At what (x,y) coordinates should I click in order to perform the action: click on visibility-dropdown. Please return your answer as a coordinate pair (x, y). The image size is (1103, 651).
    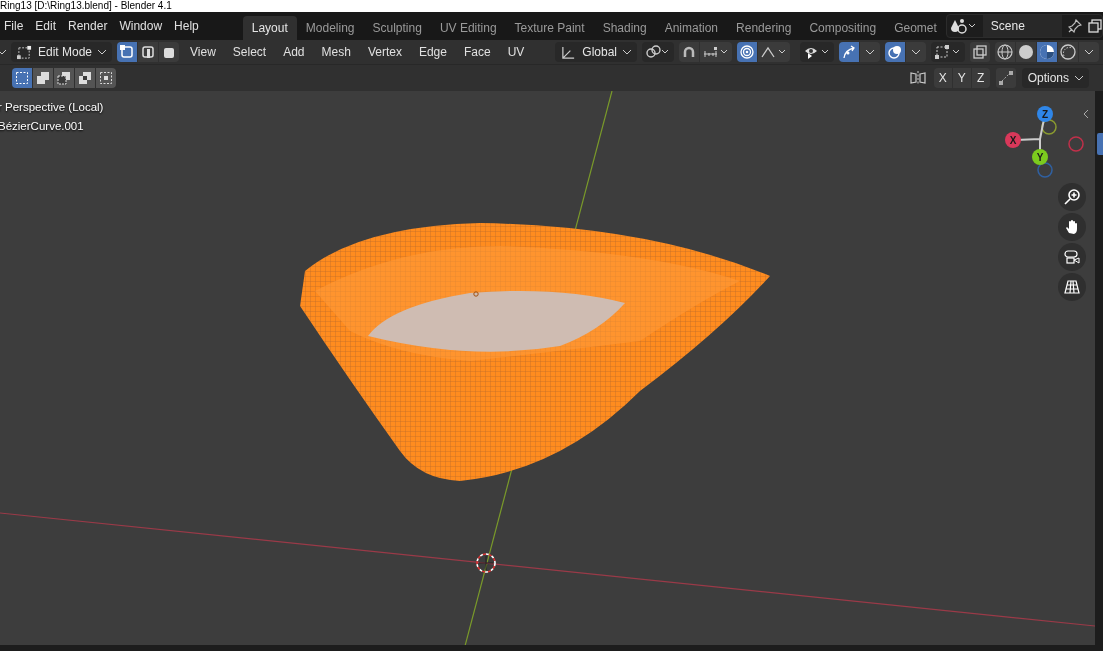
    Looking at the image, I should click on (817, 52).